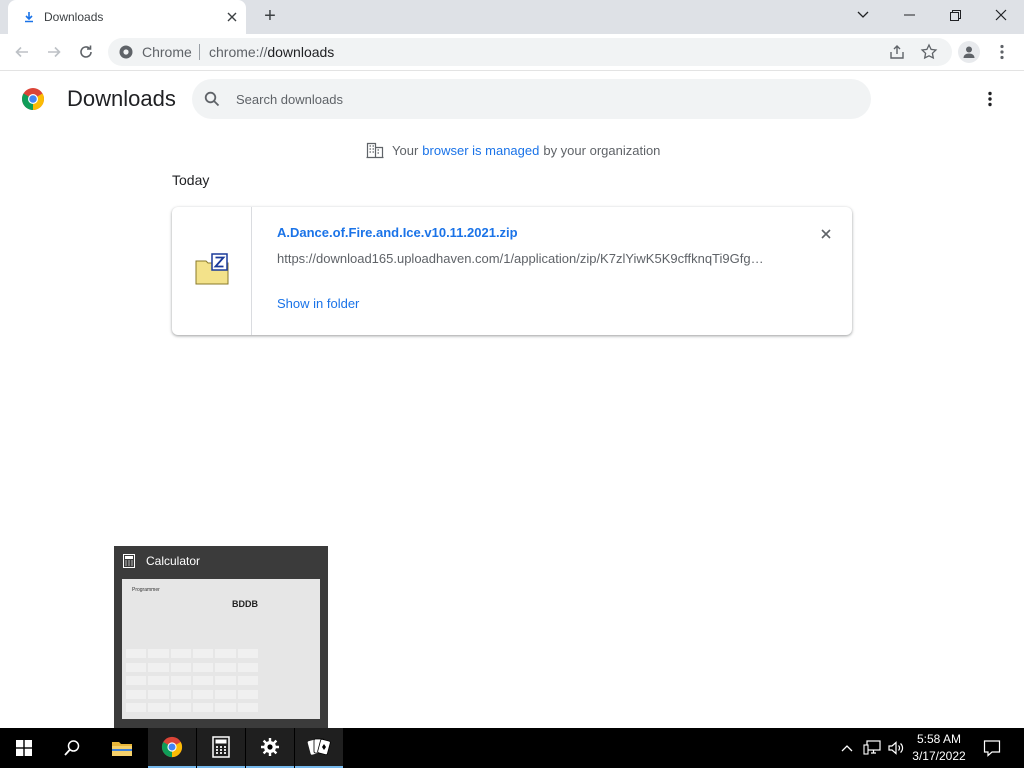 This screenshot has height=768, width=1024. I want to click on url-path: downloads, so click(301, 52).